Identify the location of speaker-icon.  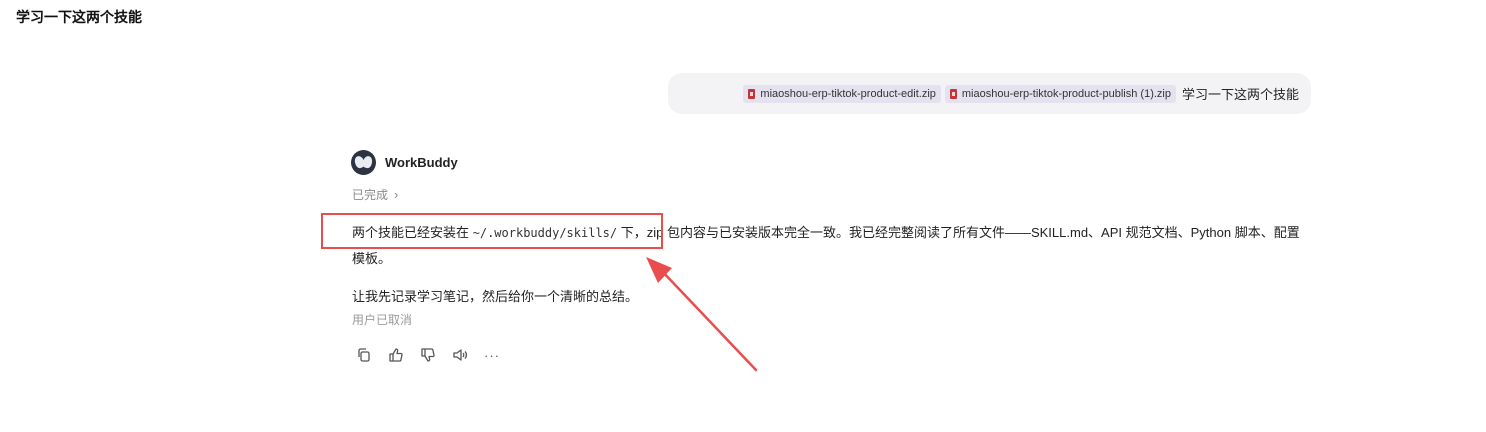
(460, 355).